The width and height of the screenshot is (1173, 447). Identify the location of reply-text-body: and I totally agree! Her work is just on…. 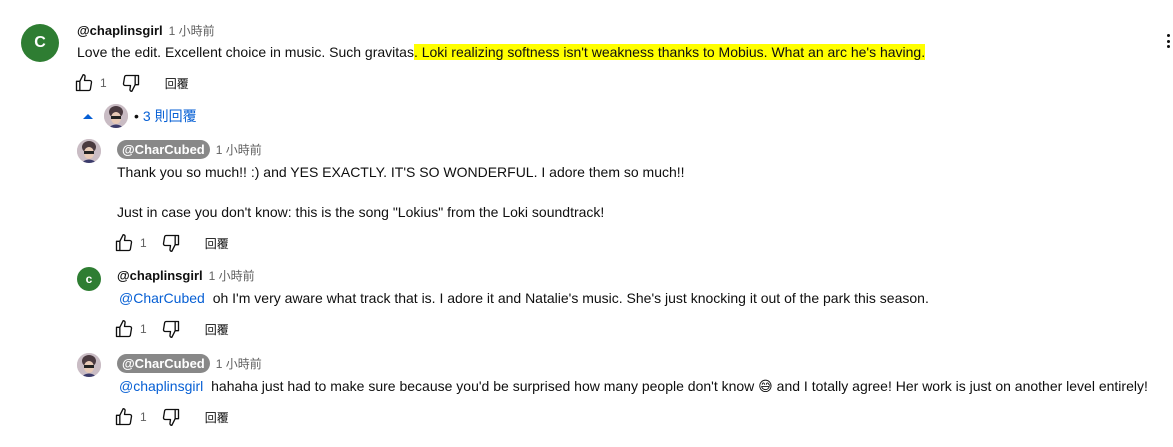
(962, 386).